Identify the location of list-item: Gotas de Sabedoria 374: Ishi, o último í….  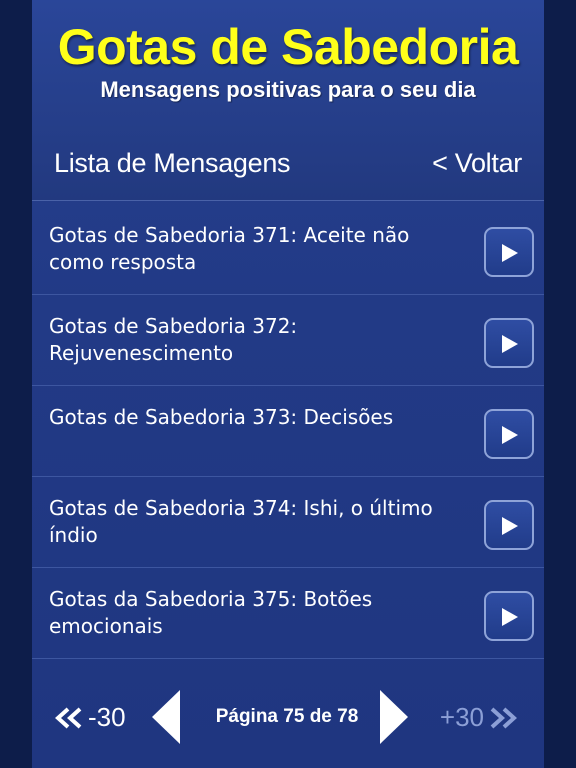
(288, 522).